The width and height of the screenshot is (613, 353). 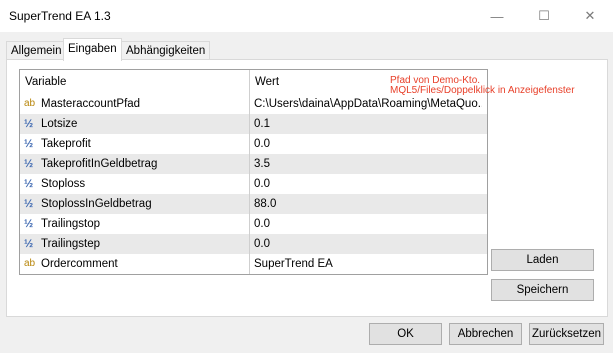 I want to click on row-name: StoplossInGeldbetrag, so click(x=96, y=204).